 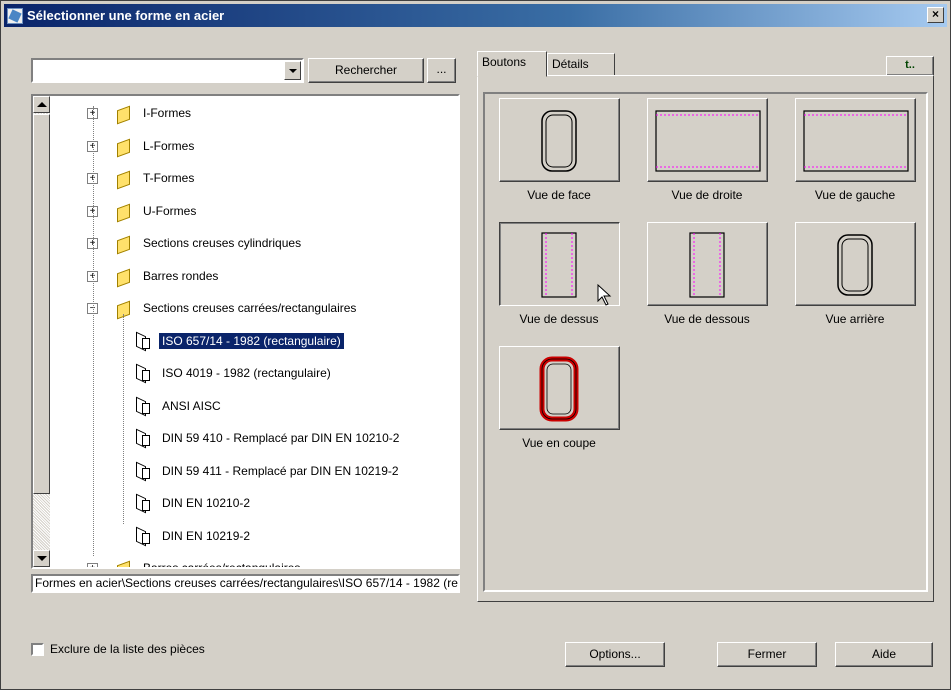 What do you see at coordinates (855, 319) in the screenshot?
I see `view-label: Vue arrière` at bounding box center [855, 319].